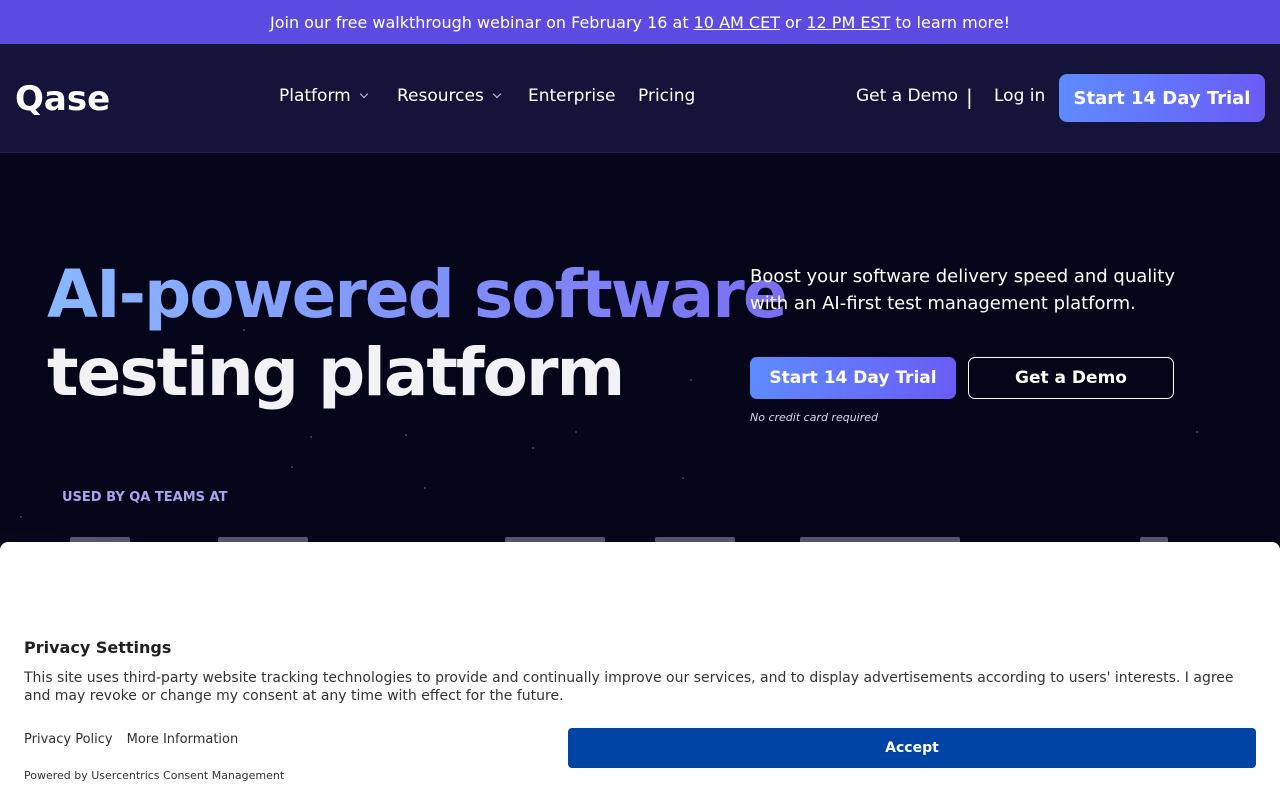  What do you see at coordinates (68, 739) in the screenshot?
I see `privacy-policy-link: Privacy Policy` at bounding box center [68, 739].